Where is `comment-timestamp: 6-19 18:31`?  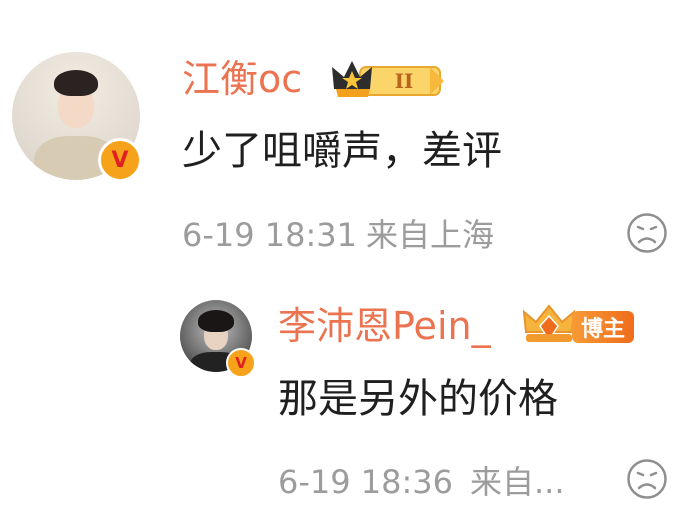 comment-timestamp: 6-19 18:31 is located at coordinates (270, 235).